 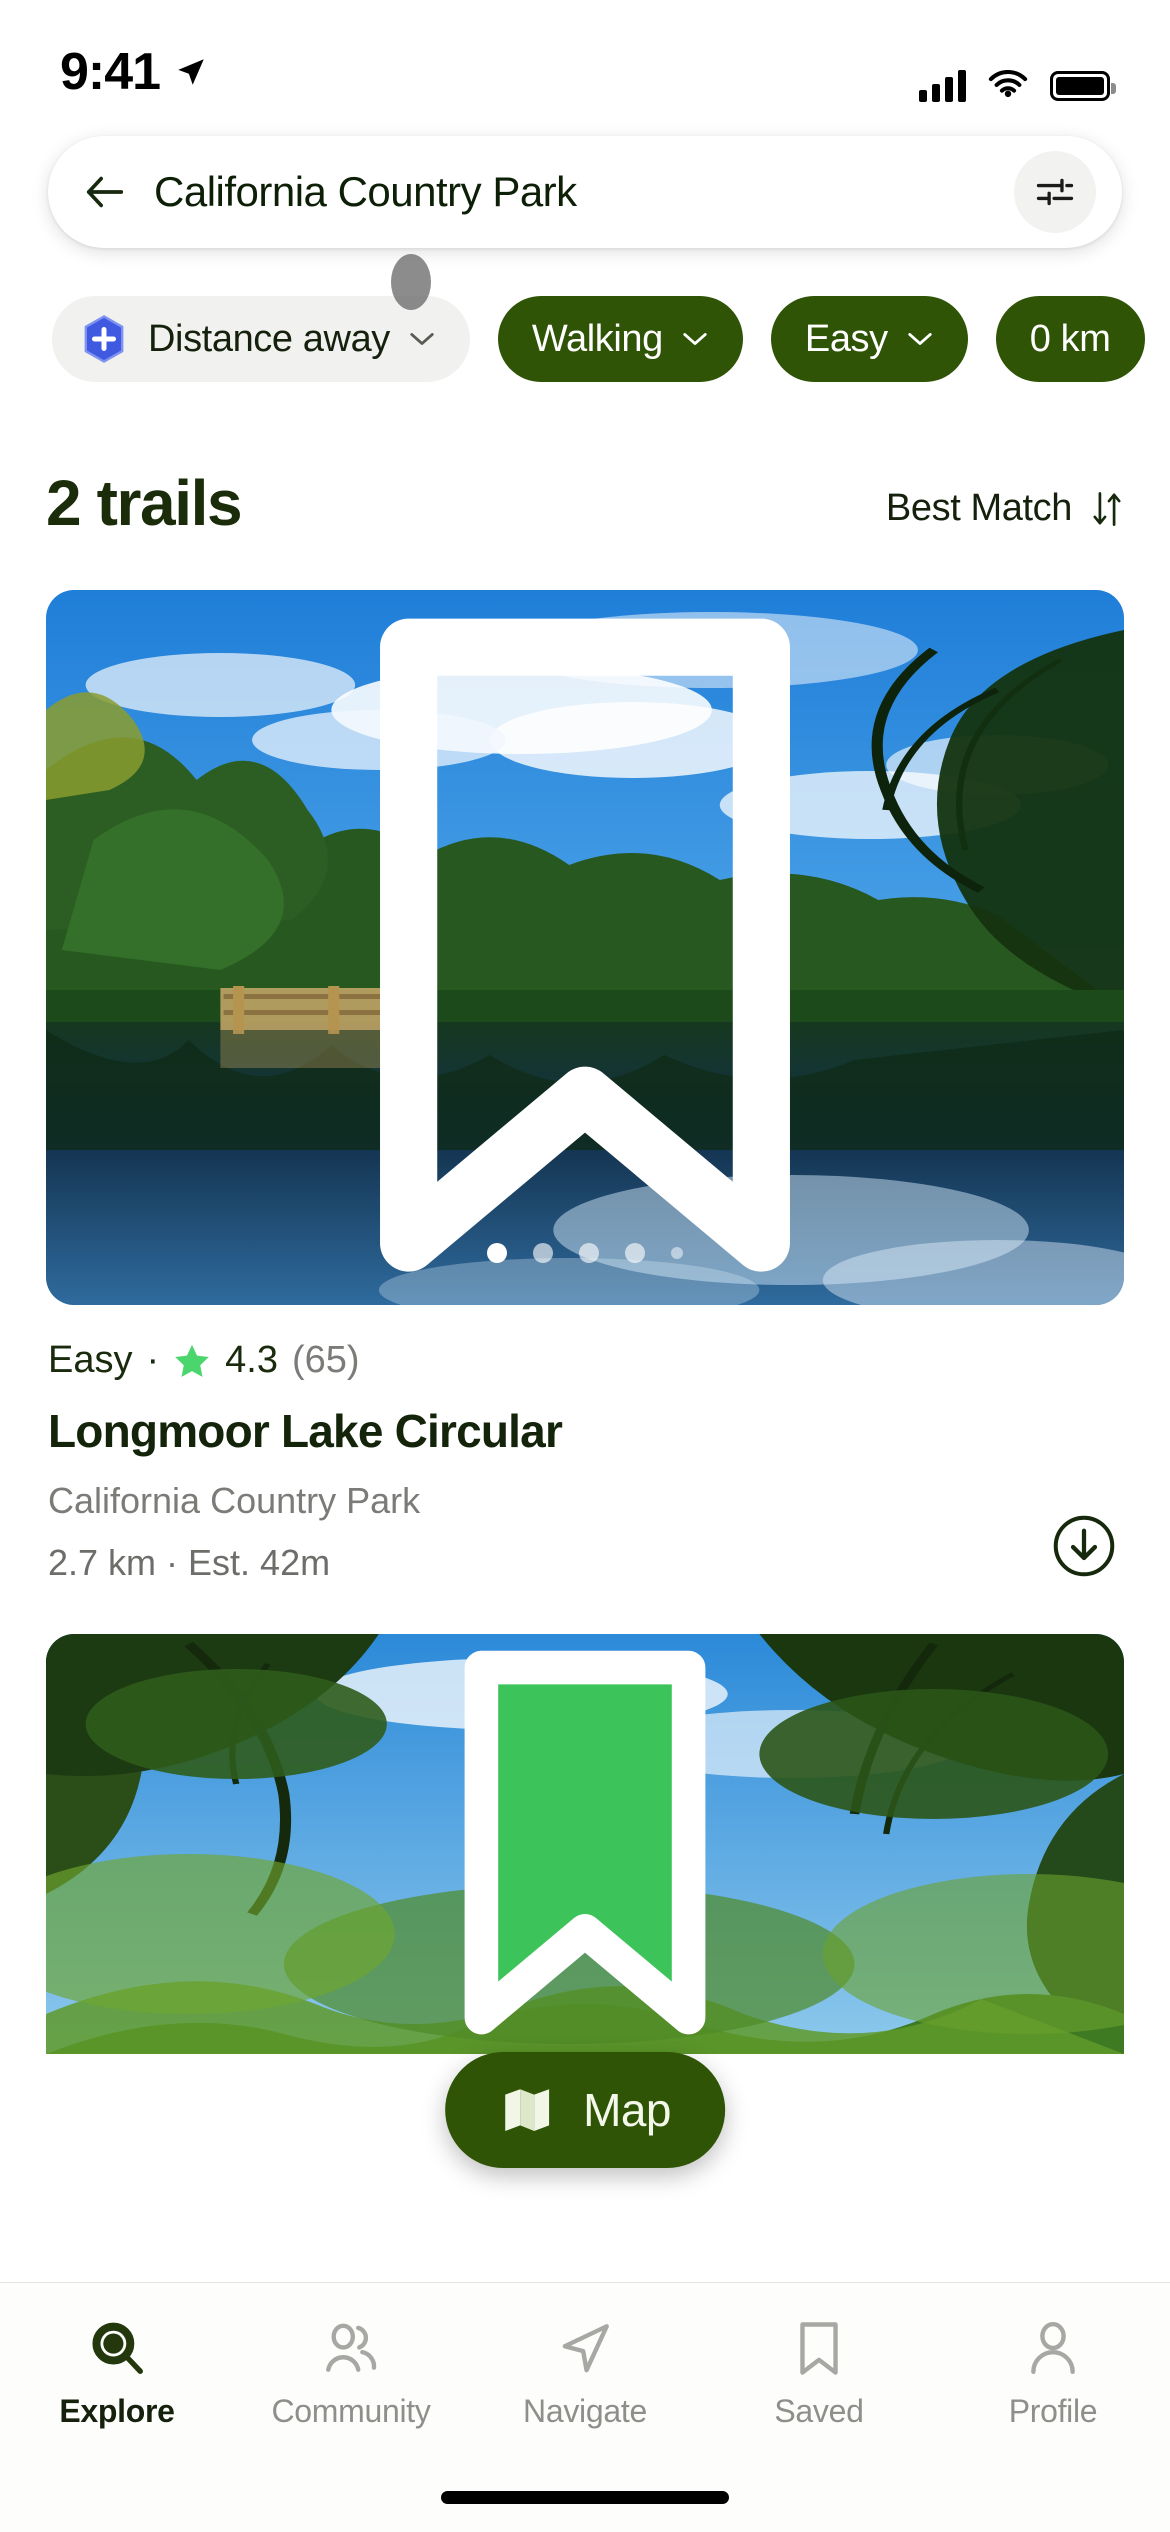 What do you see at coordinates (1053, 2411) in the screenshot?
I see `tab-label: Profile` at bounding box center [1053, 2411].